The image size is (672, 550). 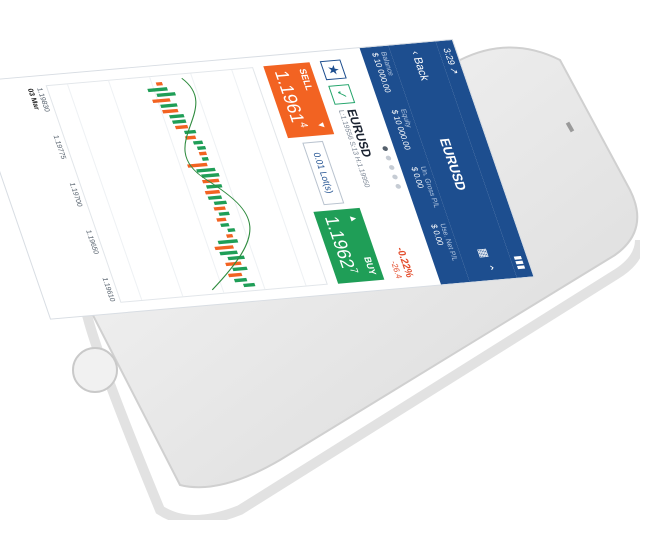 I want to click on calculator-icon: ▦, so click(x=484, y=253).